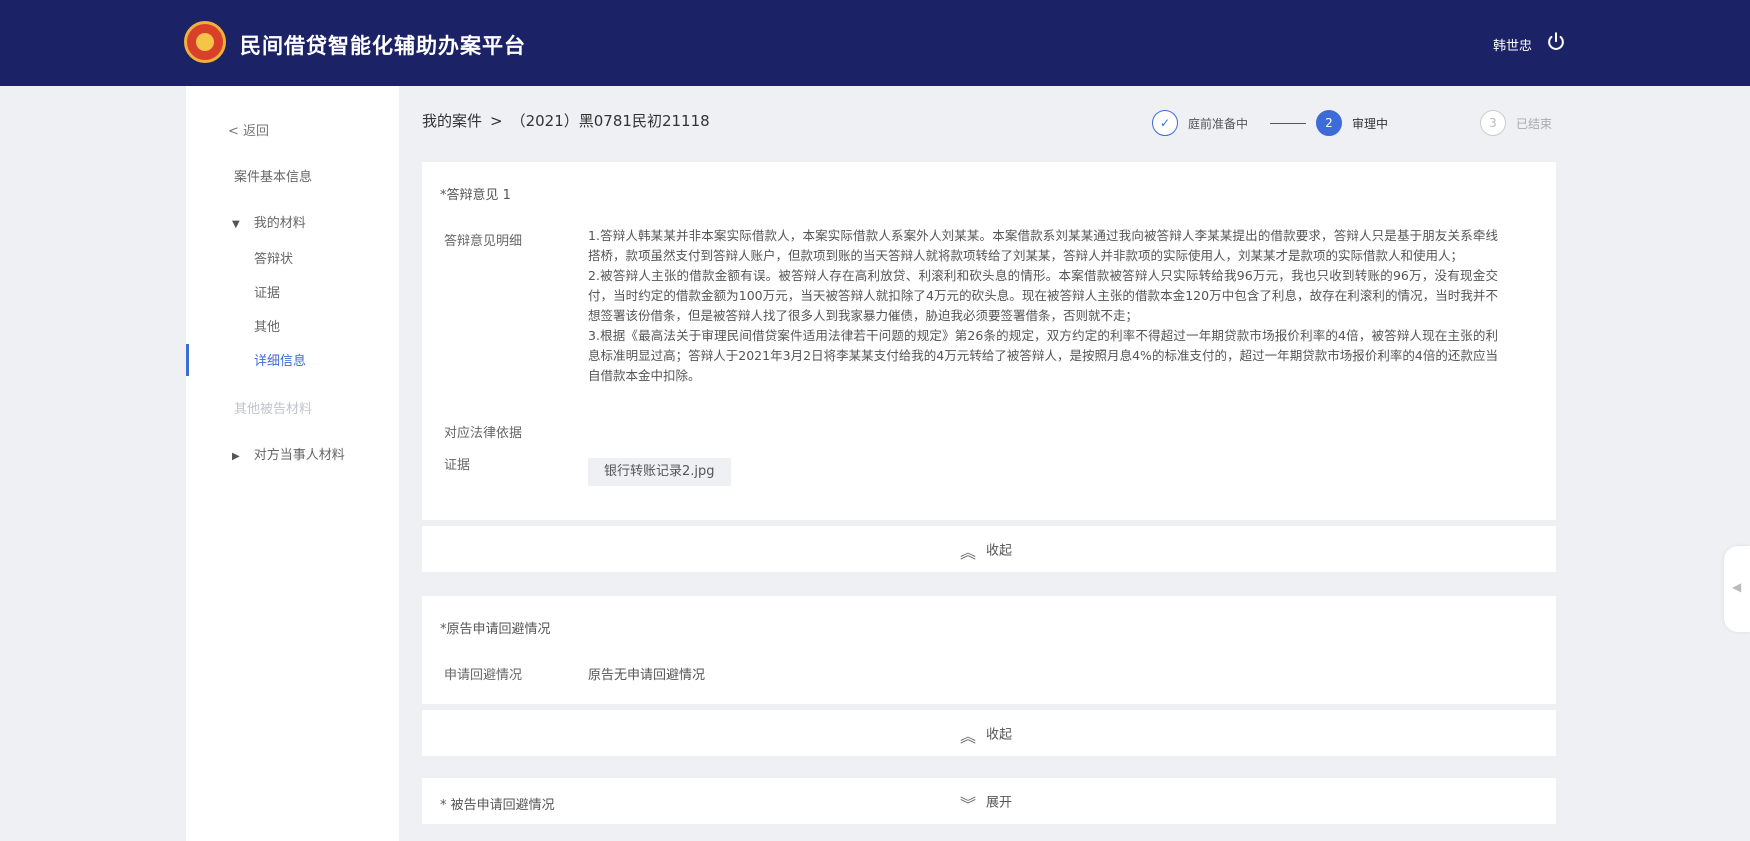 Image resolution: width=1750 pixels, height=841 pixels. What do you see at coordinates (610, 121) in the screenshot?
I see `case-number: （2021）黑0781民初21118` at bounding box center [610, 121].